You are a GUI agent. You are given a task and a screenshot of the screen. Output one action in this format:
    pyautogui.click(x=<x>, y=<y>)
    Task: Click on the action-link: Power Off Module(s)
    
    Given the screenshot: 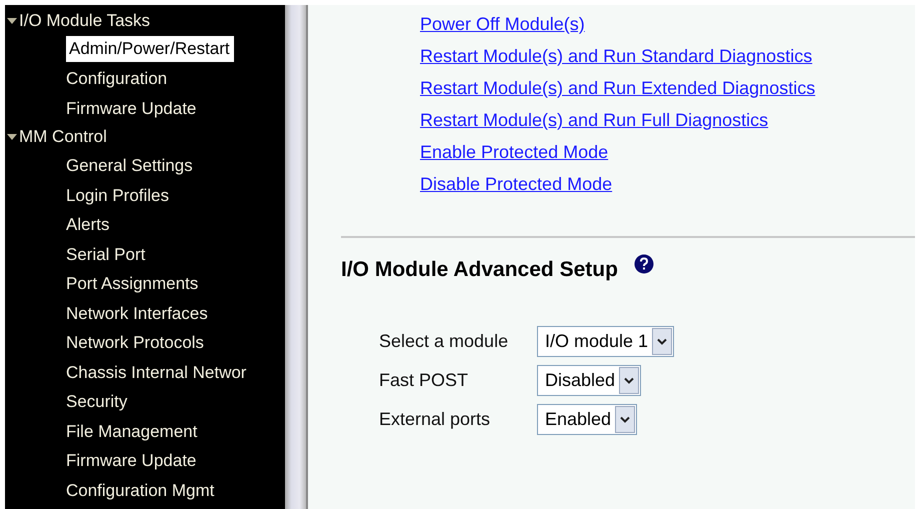 What is the action you would take?
    pyautogui.click(x=502, y=24)
    